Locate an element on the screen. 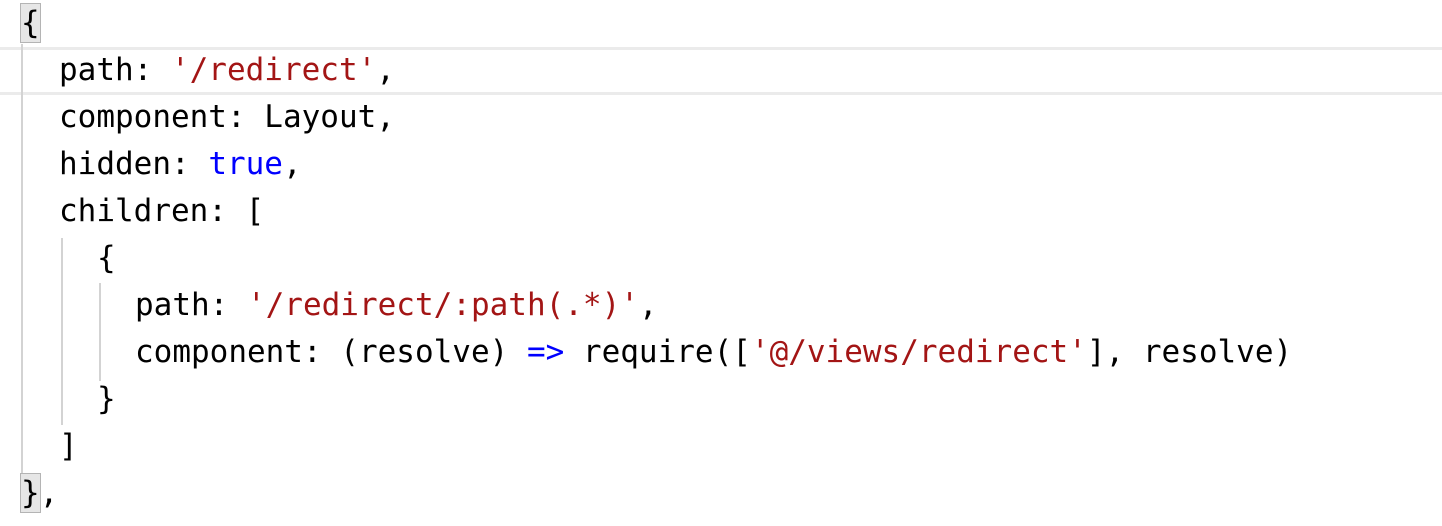  code-token: component: (resolve) is located at coordinates (331, 352).